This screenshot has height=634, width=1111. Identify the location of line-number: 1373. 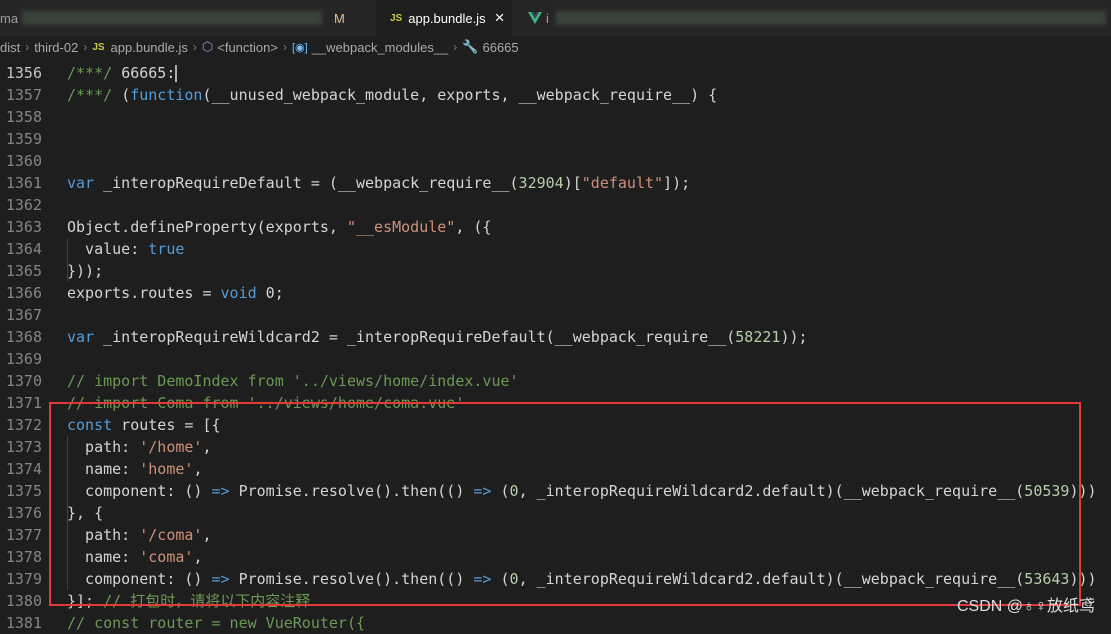
(23, 447).